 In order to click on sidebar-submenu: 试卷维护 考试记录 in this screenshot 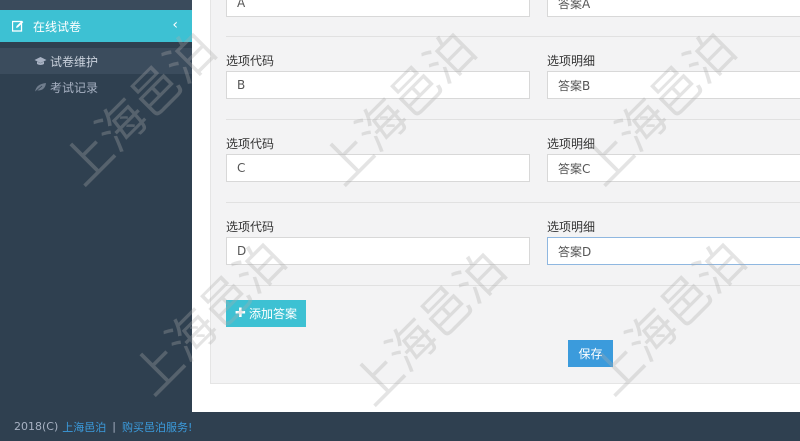, I will do `click(96, 74)`.